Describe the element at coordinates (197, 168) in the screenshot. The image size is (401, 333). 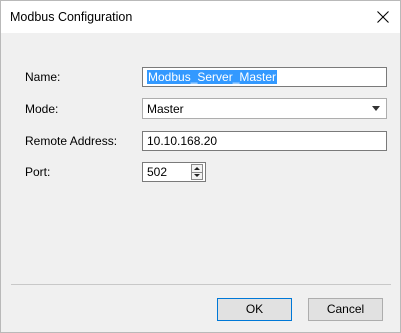
I see `arrow-up-icon` at that location.